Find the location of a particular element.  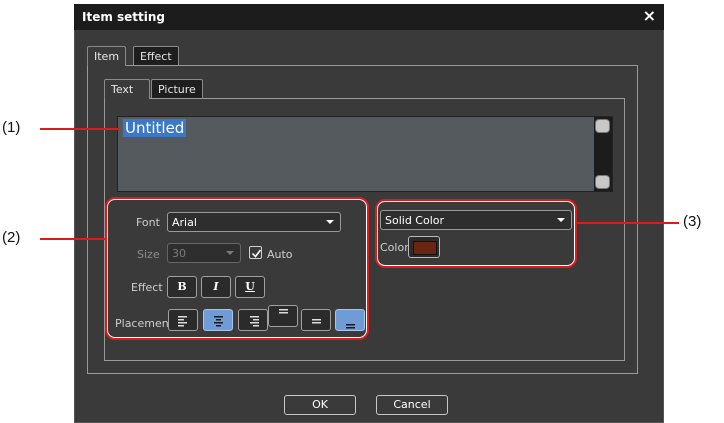

callout-frame-3-inner is located at coordinates (476, 233).